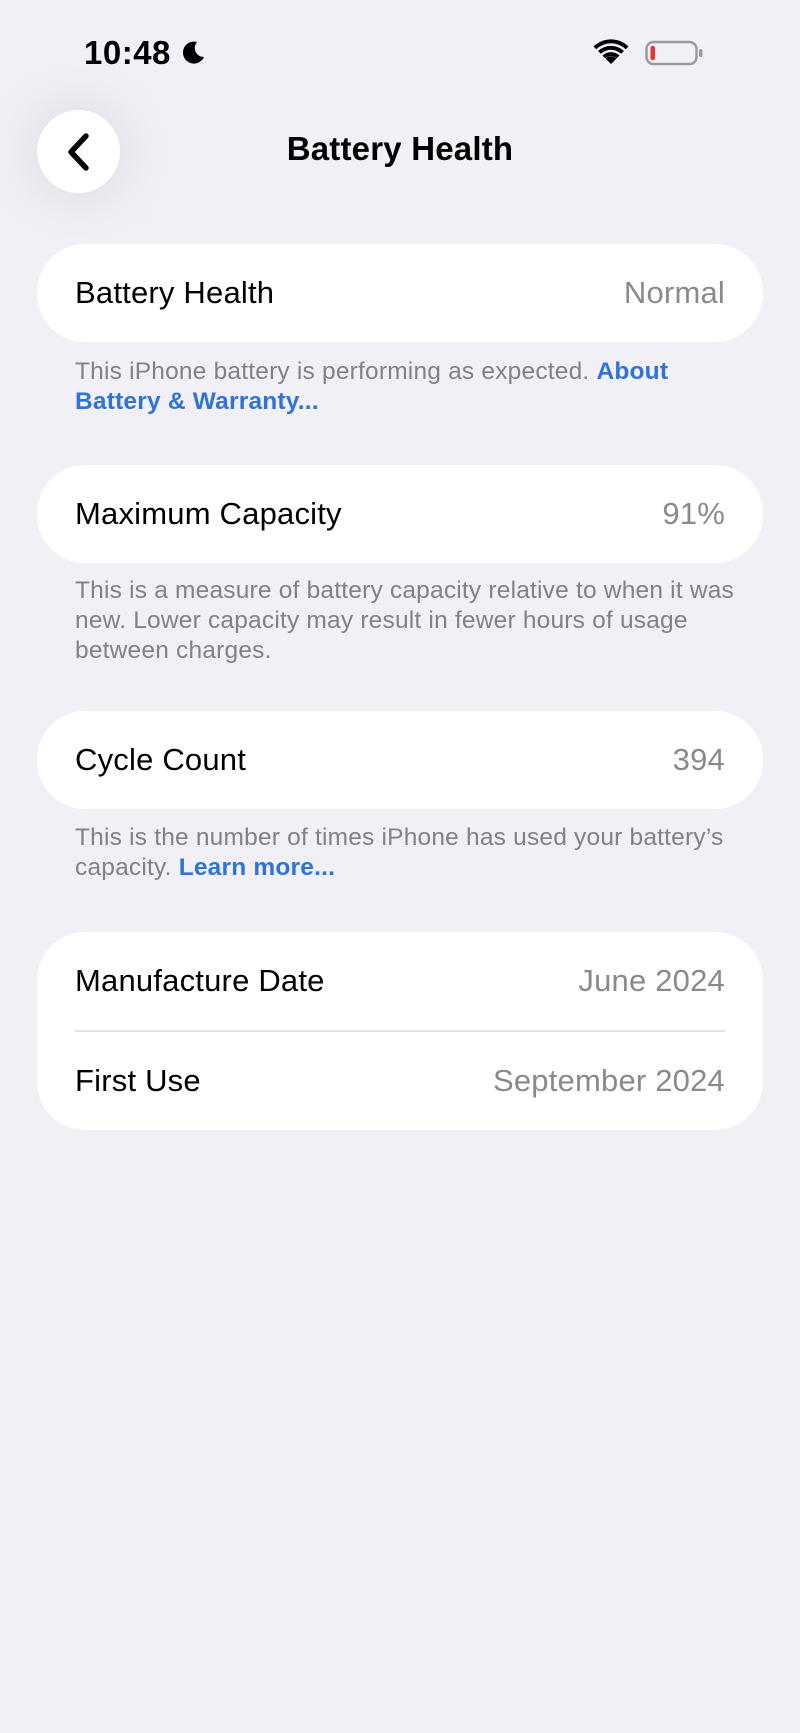 This screenshot has height=1733, width=800. I want to click on first-use-row: First Use September 2024, so click(400, 1081).